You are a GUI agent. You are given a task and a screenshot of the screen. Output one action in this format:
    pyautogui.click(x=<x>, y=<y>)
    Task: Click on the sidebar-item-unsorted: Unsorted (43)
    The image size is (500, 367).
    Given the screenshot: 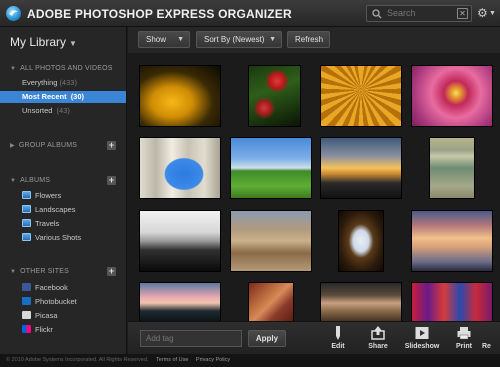 What is the action you would take?
    pyautogui.click(x=63, y=111)
    